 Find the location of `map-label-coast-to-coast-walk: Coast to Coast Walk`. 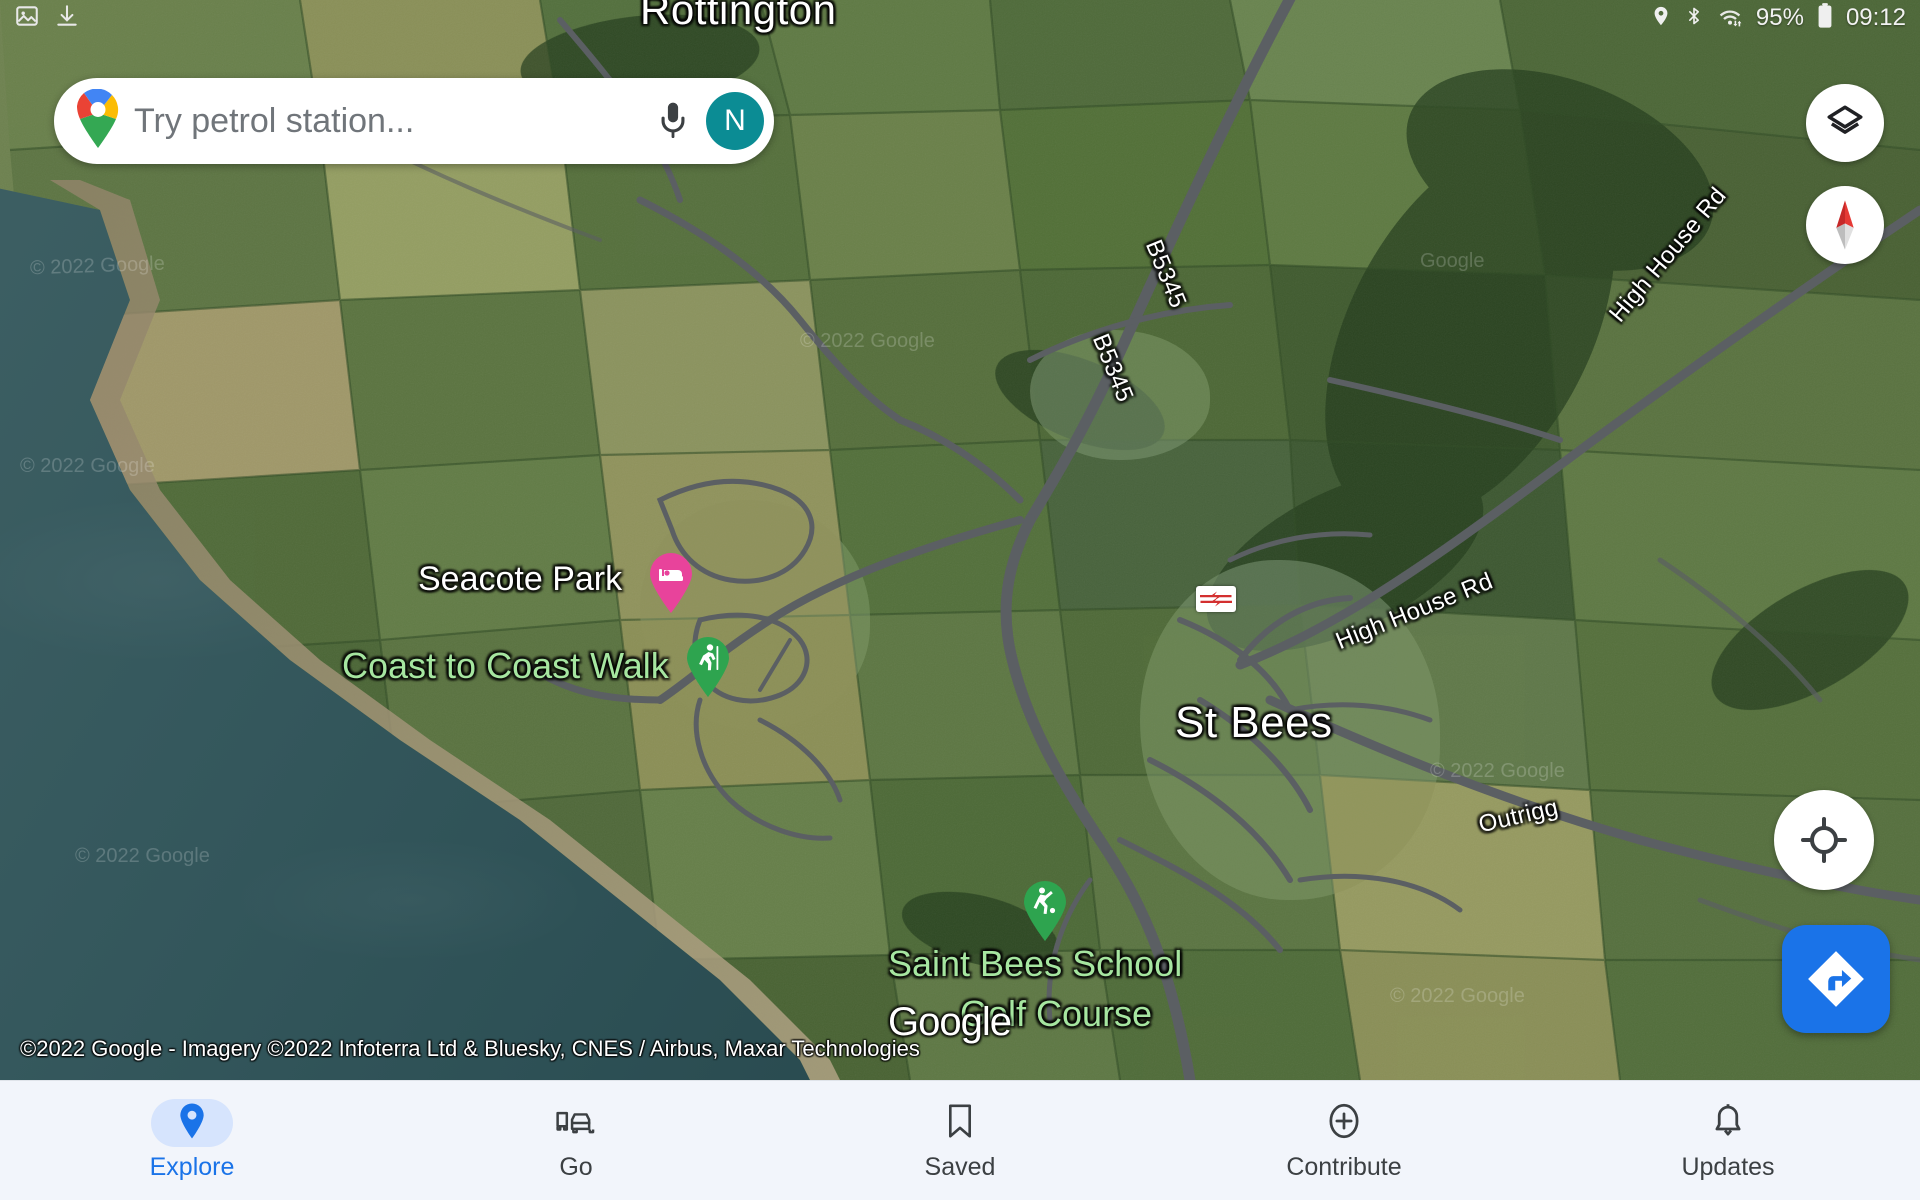

map-label-coast-to-coast-walk: Coast to Coast Walk is located at coordinates (505, 666).